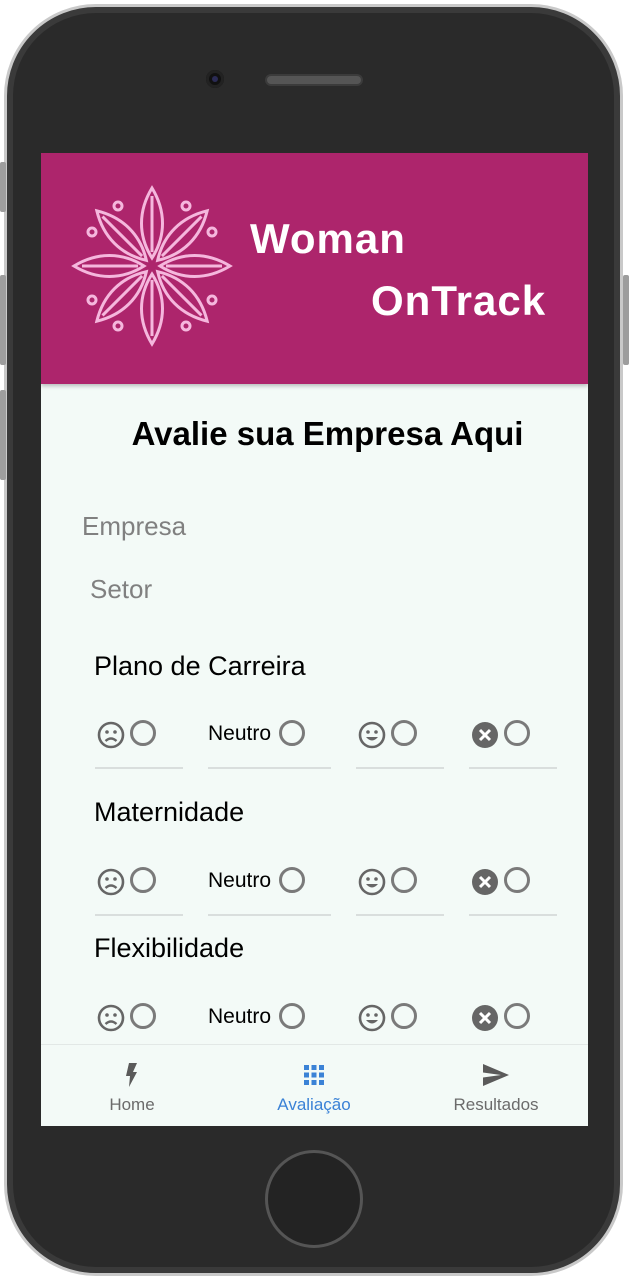 The height and width of the screenshot is (1280, 629). I want to click on nav-item-resultados: Resultados, so click(496, 1085).